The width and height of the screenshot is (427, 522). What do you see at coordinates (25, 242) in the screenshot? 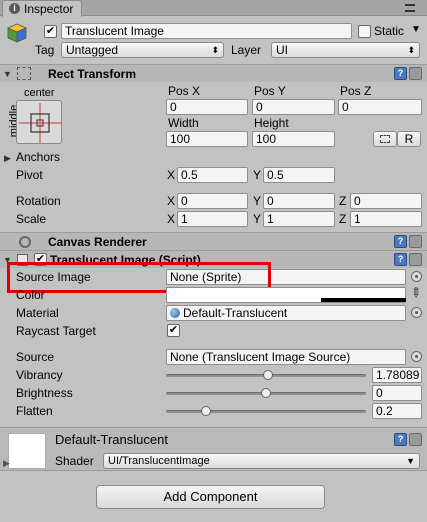
I see `canvas-renderer-icon` at bounding box center [25, 242].